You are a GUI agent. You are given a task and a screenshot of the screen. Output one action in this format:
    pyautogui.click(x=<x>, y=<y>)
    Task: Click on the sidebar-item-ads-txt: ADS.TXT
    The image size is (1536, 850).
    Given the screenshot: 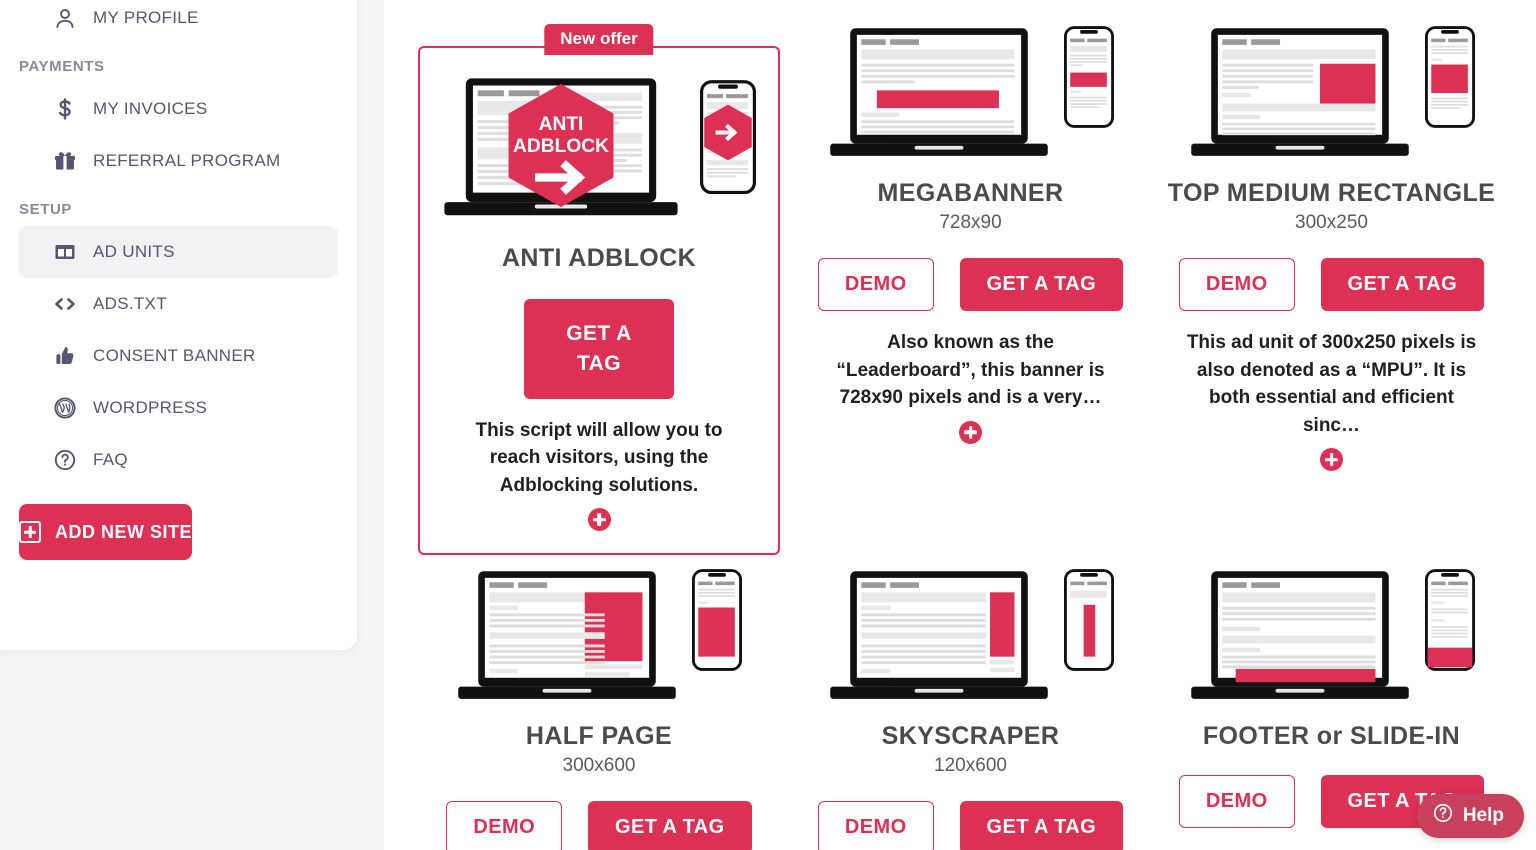 What is the action you would take?
    pyautogui.click(x=178, y=304)
    